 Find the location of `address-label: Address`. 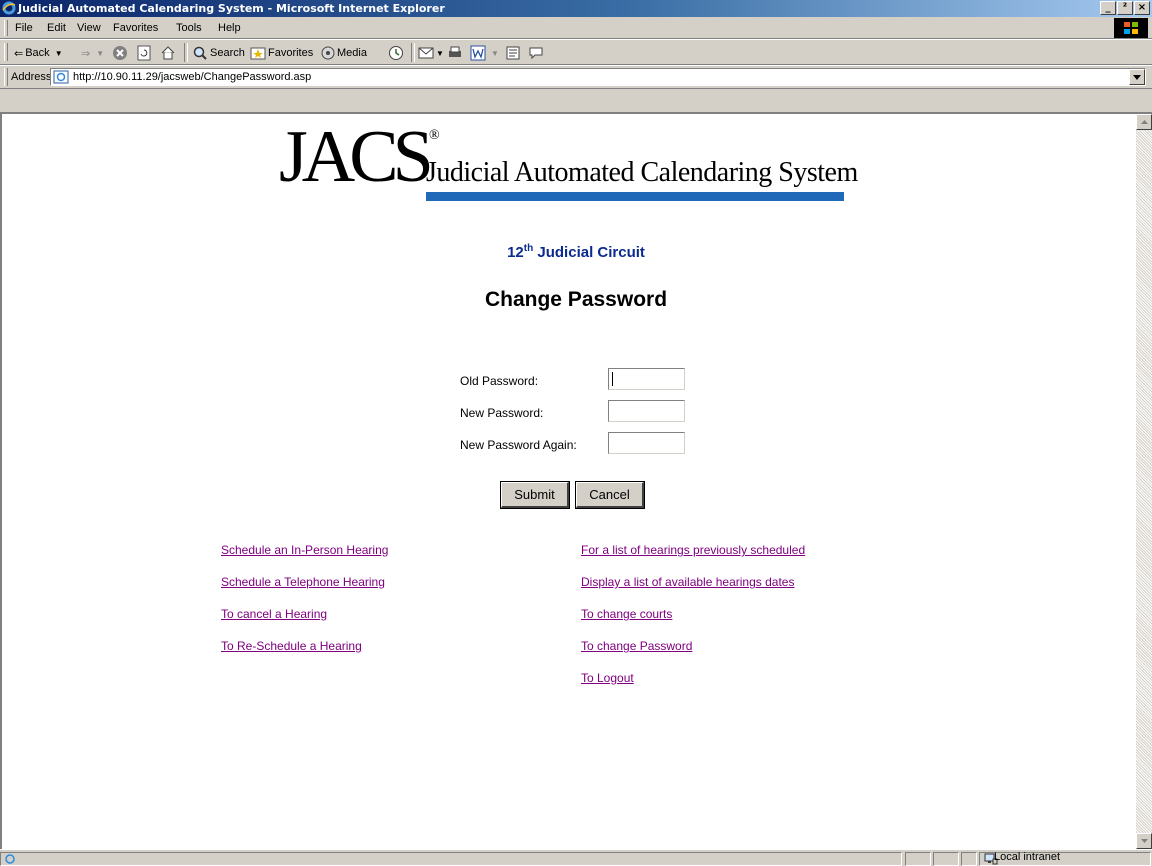

address-label: Address is located at coordinates (31, 77).